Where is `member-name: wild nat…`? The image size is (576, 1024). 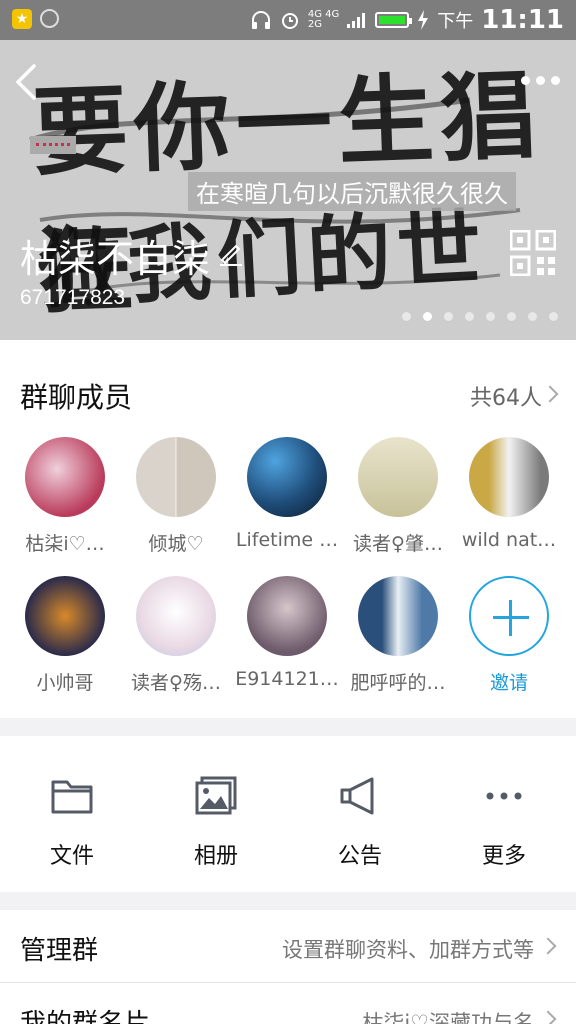
member-name: wild nat… is located at coordinates (509, 540).